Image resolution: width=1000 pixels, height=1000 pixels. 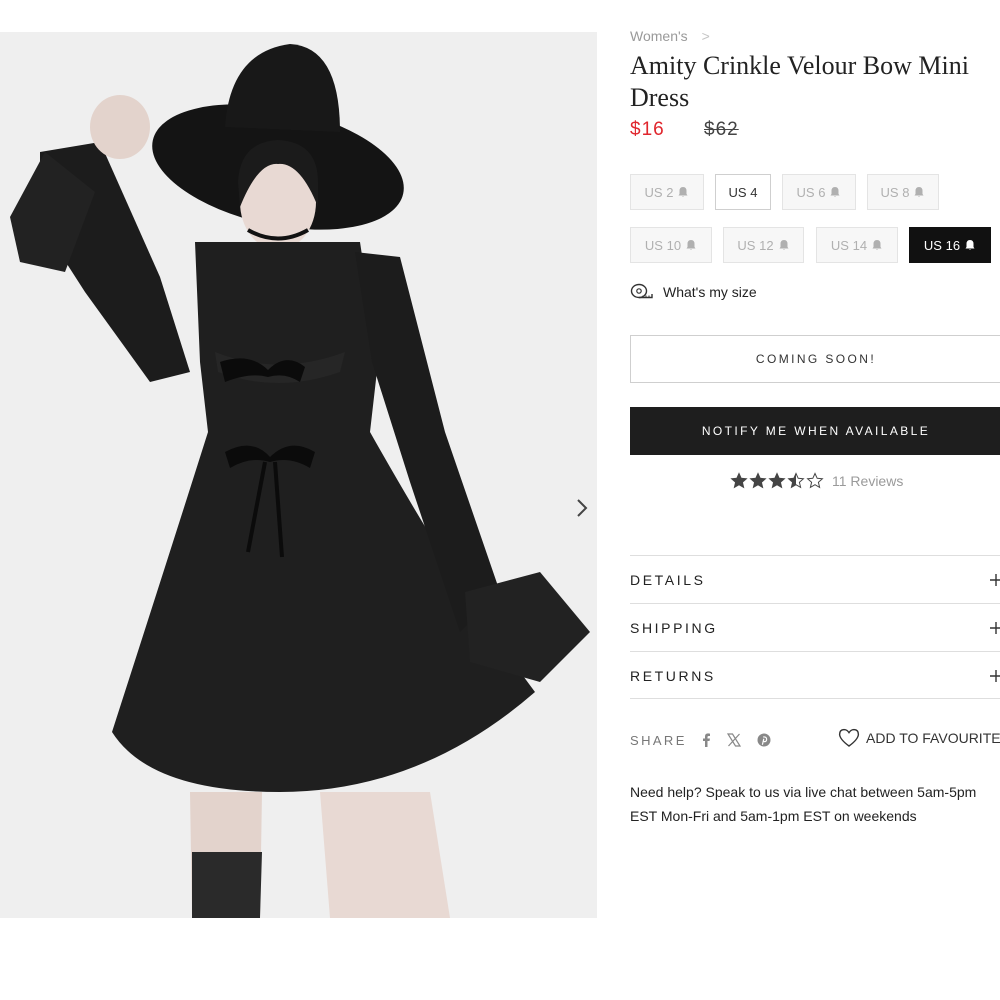 I want to click on facebook-icon, so click(x=706, y=740).